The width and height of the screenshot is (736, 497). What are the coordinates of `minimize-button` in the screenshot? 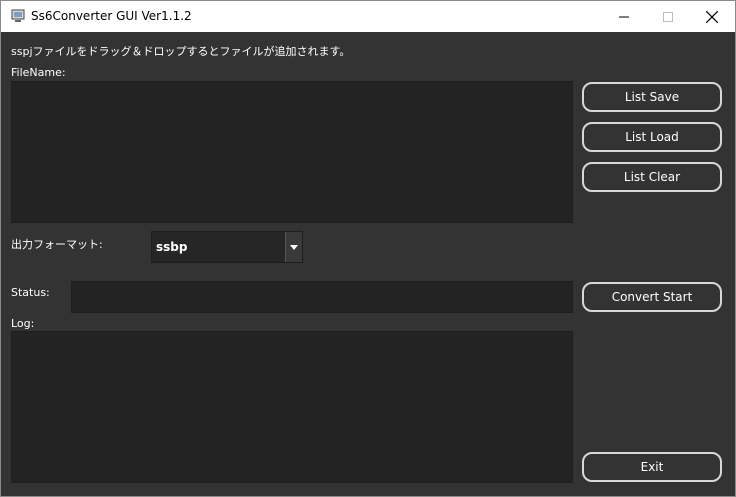 It's located at (624, 16).